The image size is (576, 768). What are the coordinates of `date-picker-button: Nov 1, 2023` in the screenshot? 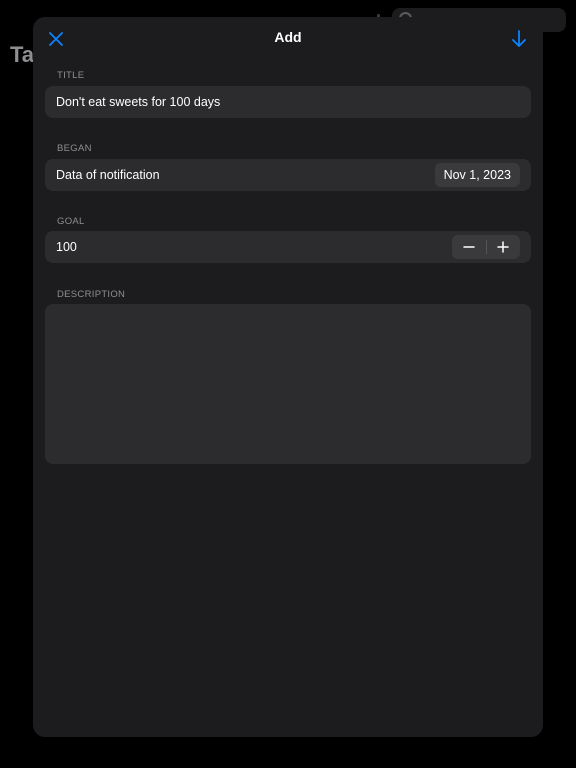 It's located at (477, 175).